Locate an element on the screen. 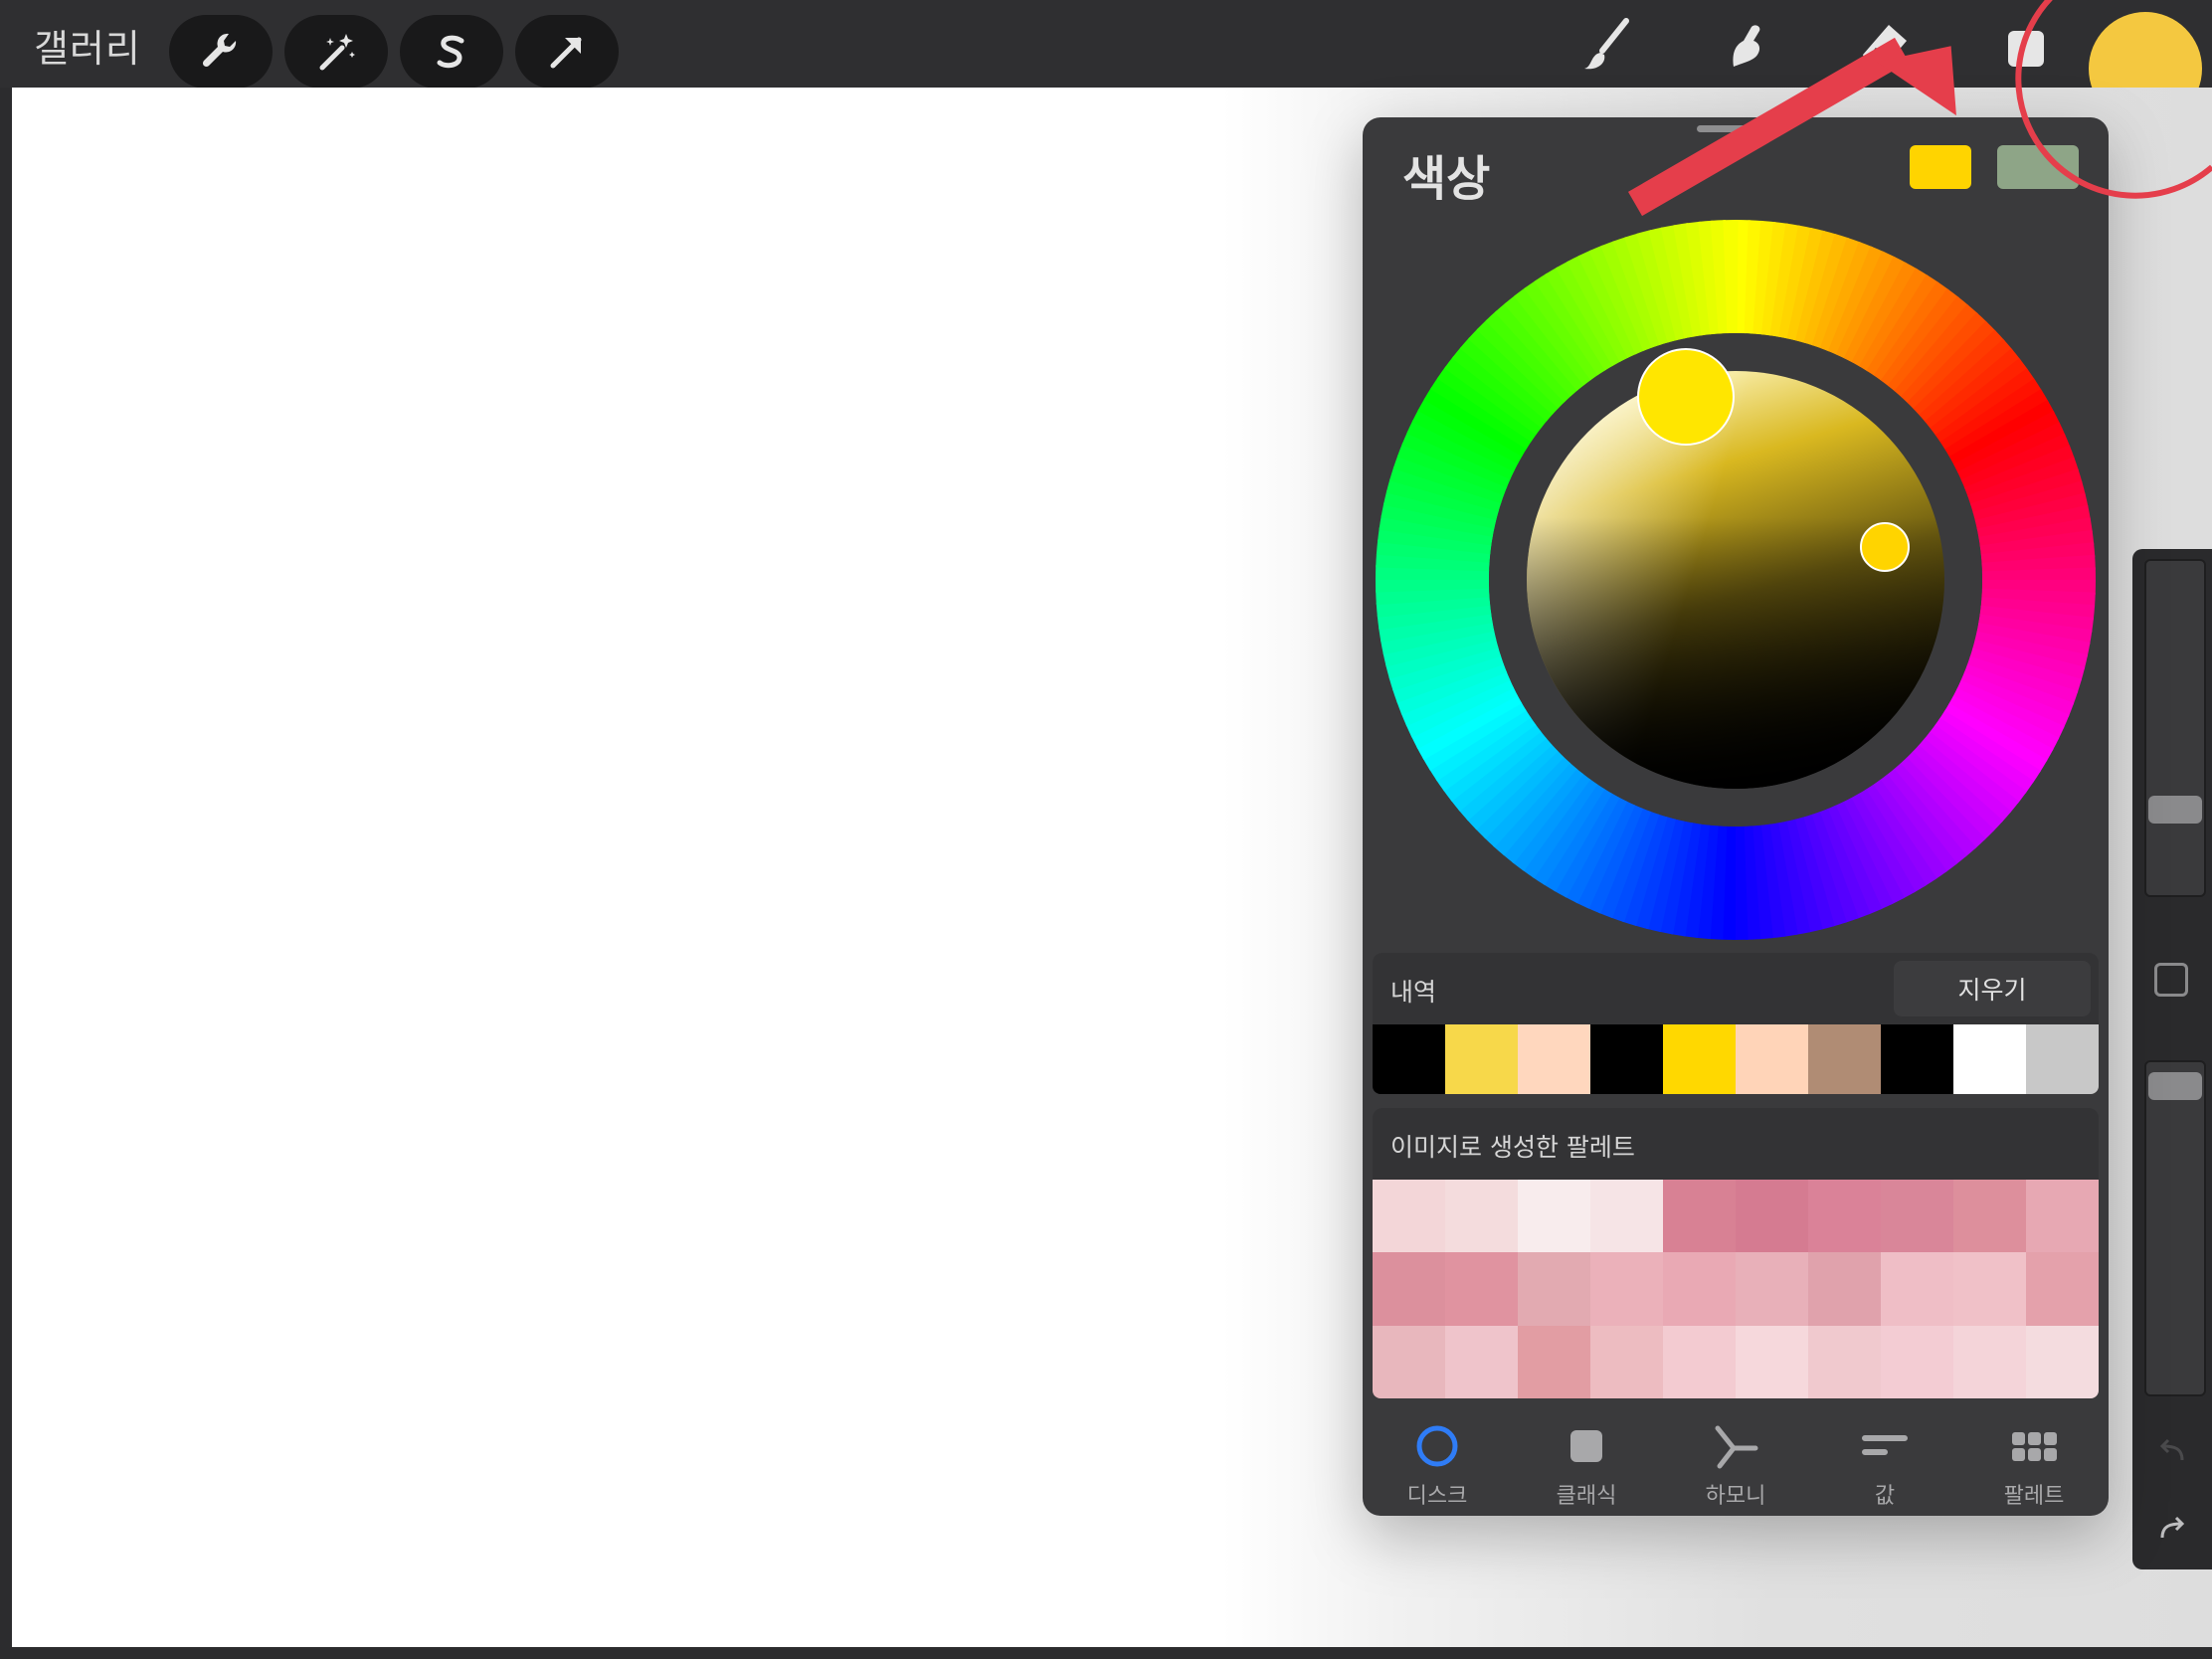 The height and width of the screenshot is (1659, 2212). brush-size-slider is located at coordinates (2175, 728).